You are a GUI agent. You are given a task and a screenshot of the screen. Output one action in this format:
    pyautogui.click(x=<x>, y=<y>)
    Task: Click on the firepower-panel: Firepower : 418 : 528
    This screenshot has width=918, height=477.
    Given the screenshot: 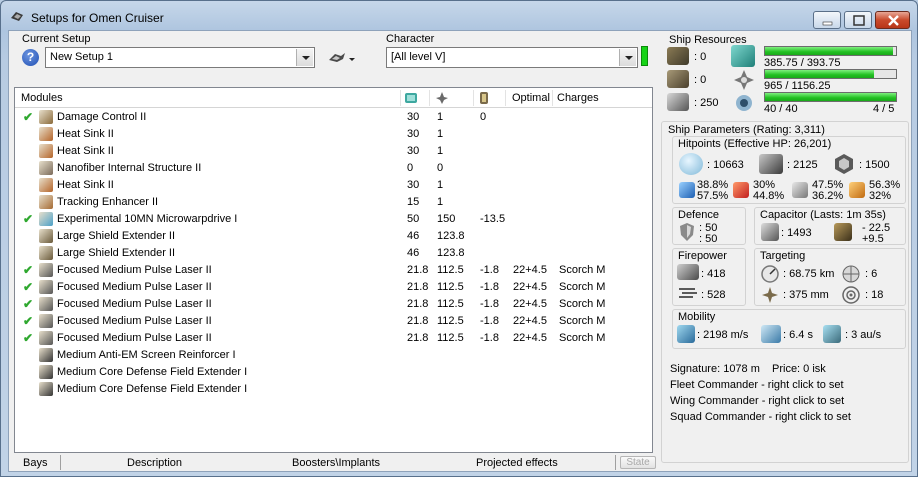 What is the action you would take?
    pyautogui.click(x=709, y=277)
    